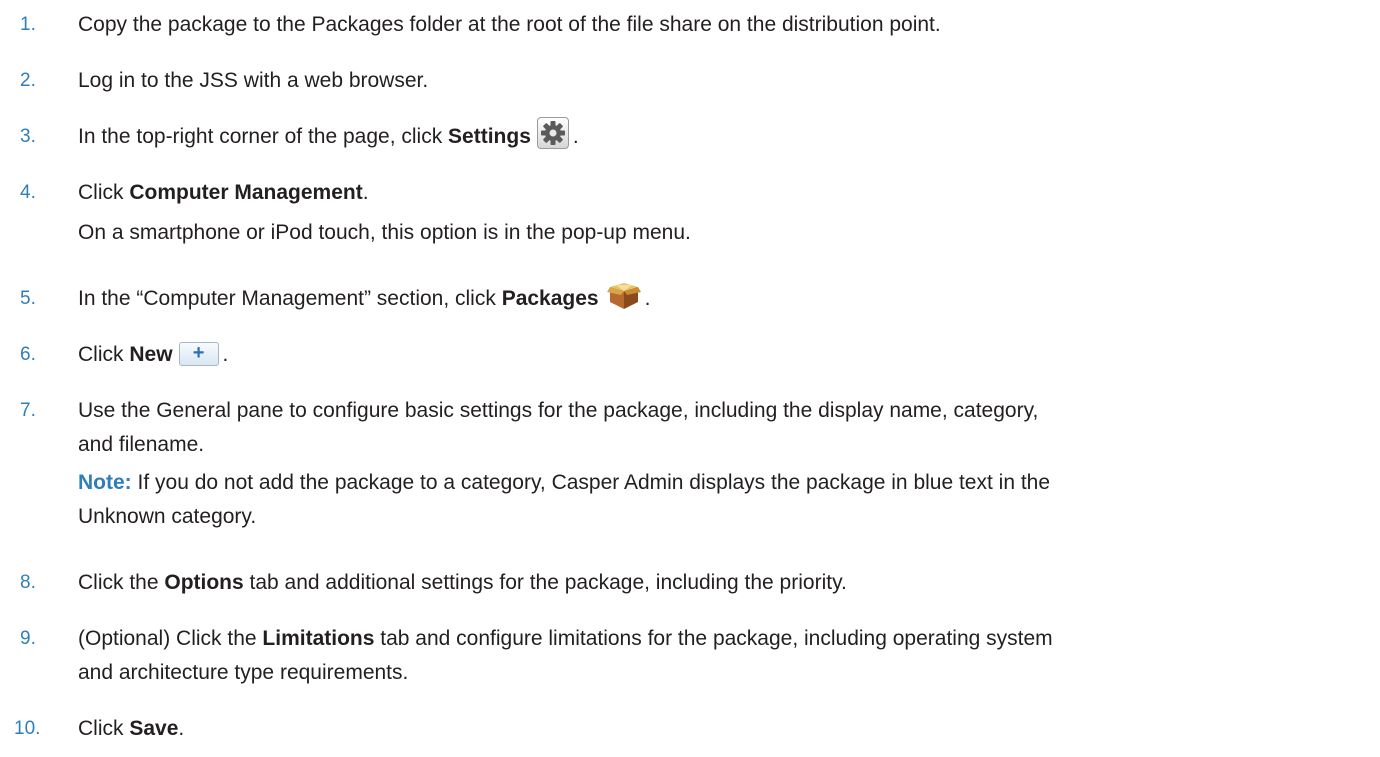  I want to click on step-number: 7., so click(28, 410).